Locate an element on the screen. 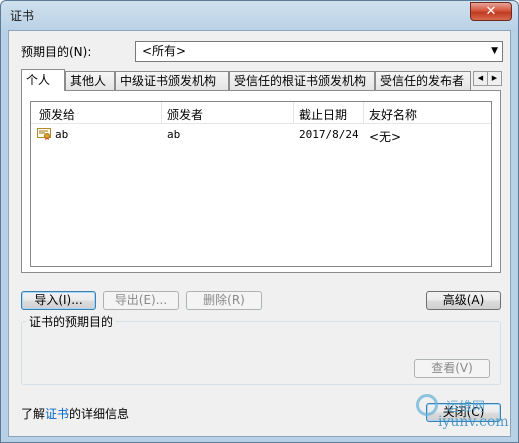 This screenshot has width=519, height=443. title-bar: 证书 ✕ is located at coordinates (259, 15).